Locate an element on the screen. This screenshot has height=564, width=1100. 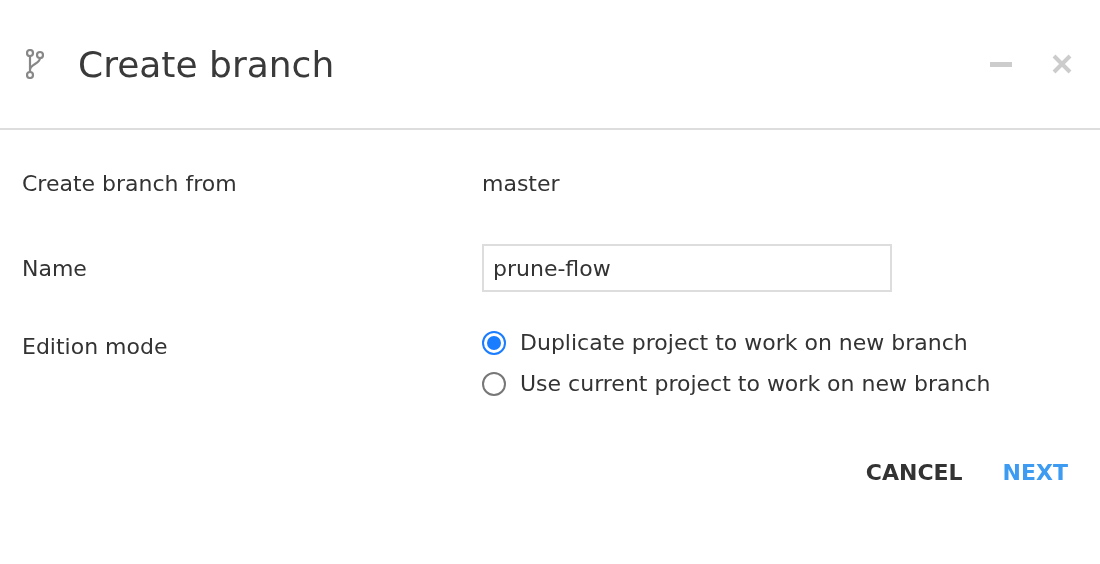
field-label: Name is located at coordinates (55, 268).